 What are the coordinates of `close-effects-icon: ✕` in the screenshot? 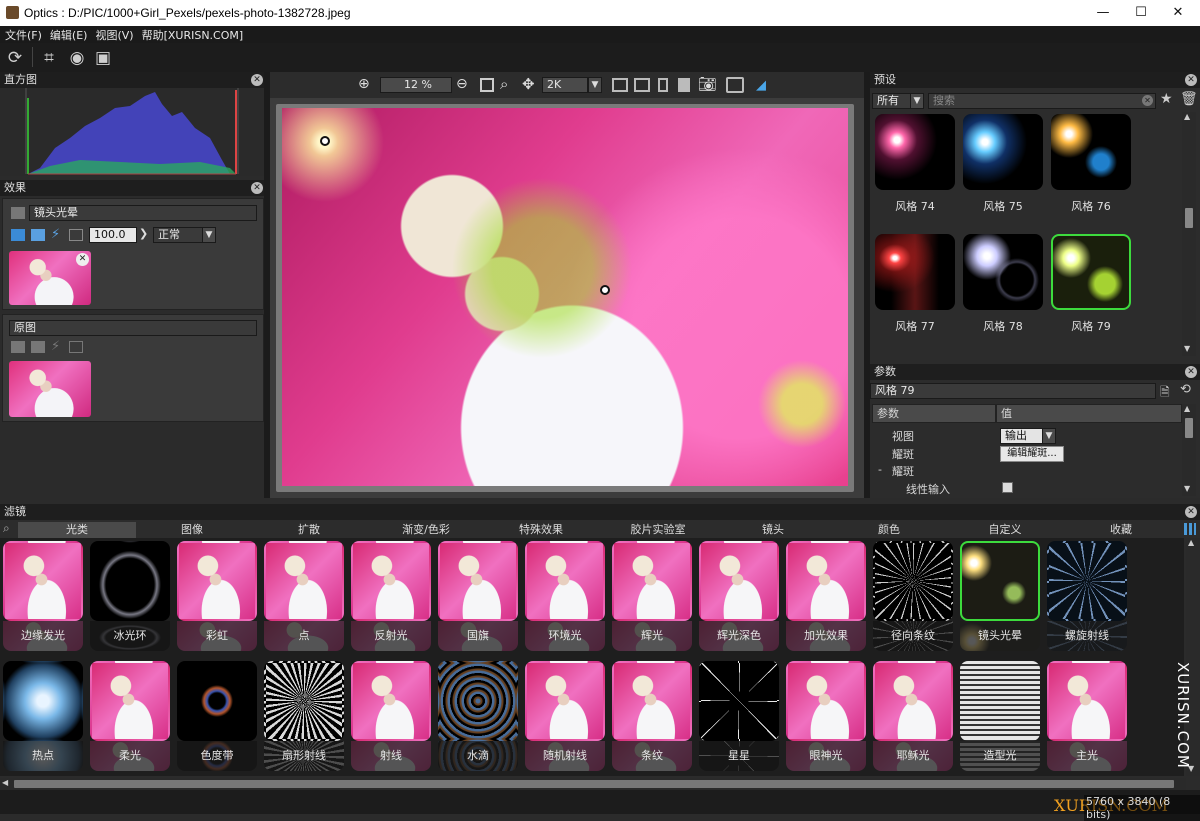 It's located at (257, 188).